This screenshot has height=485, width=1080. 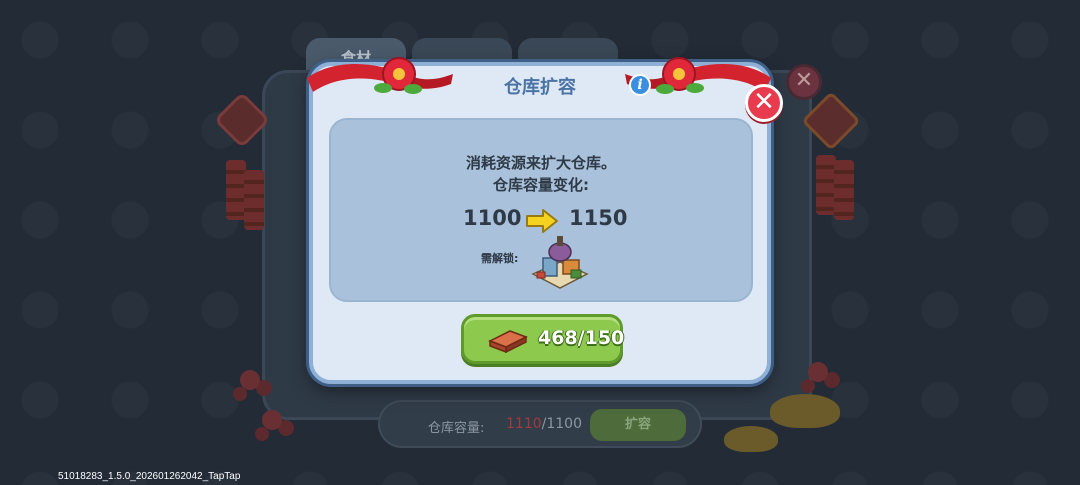 What do you see at coordinates (561, 424) in the screenshot?
I see `capacity-max: /1100` at bounding box center [561, 424].